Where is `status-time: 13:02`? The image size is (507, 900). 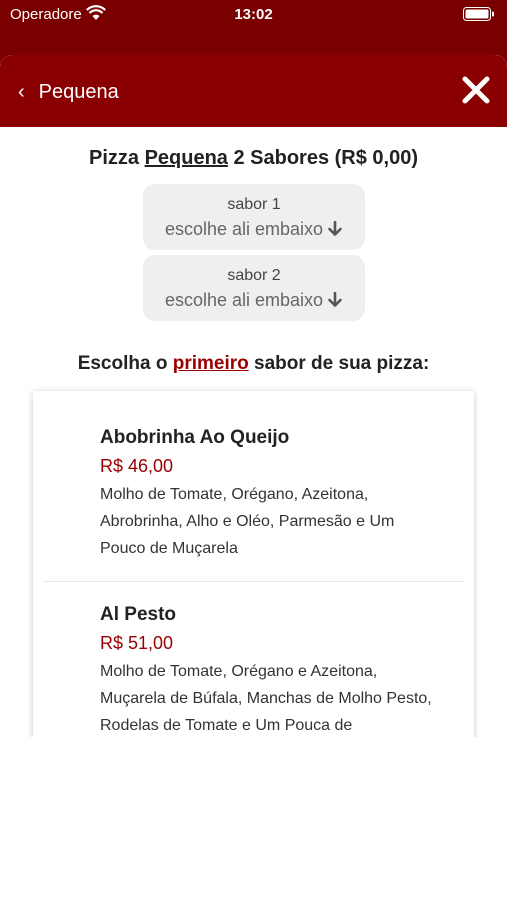 status-time: 13:02 is located at coordinates (253, 14).